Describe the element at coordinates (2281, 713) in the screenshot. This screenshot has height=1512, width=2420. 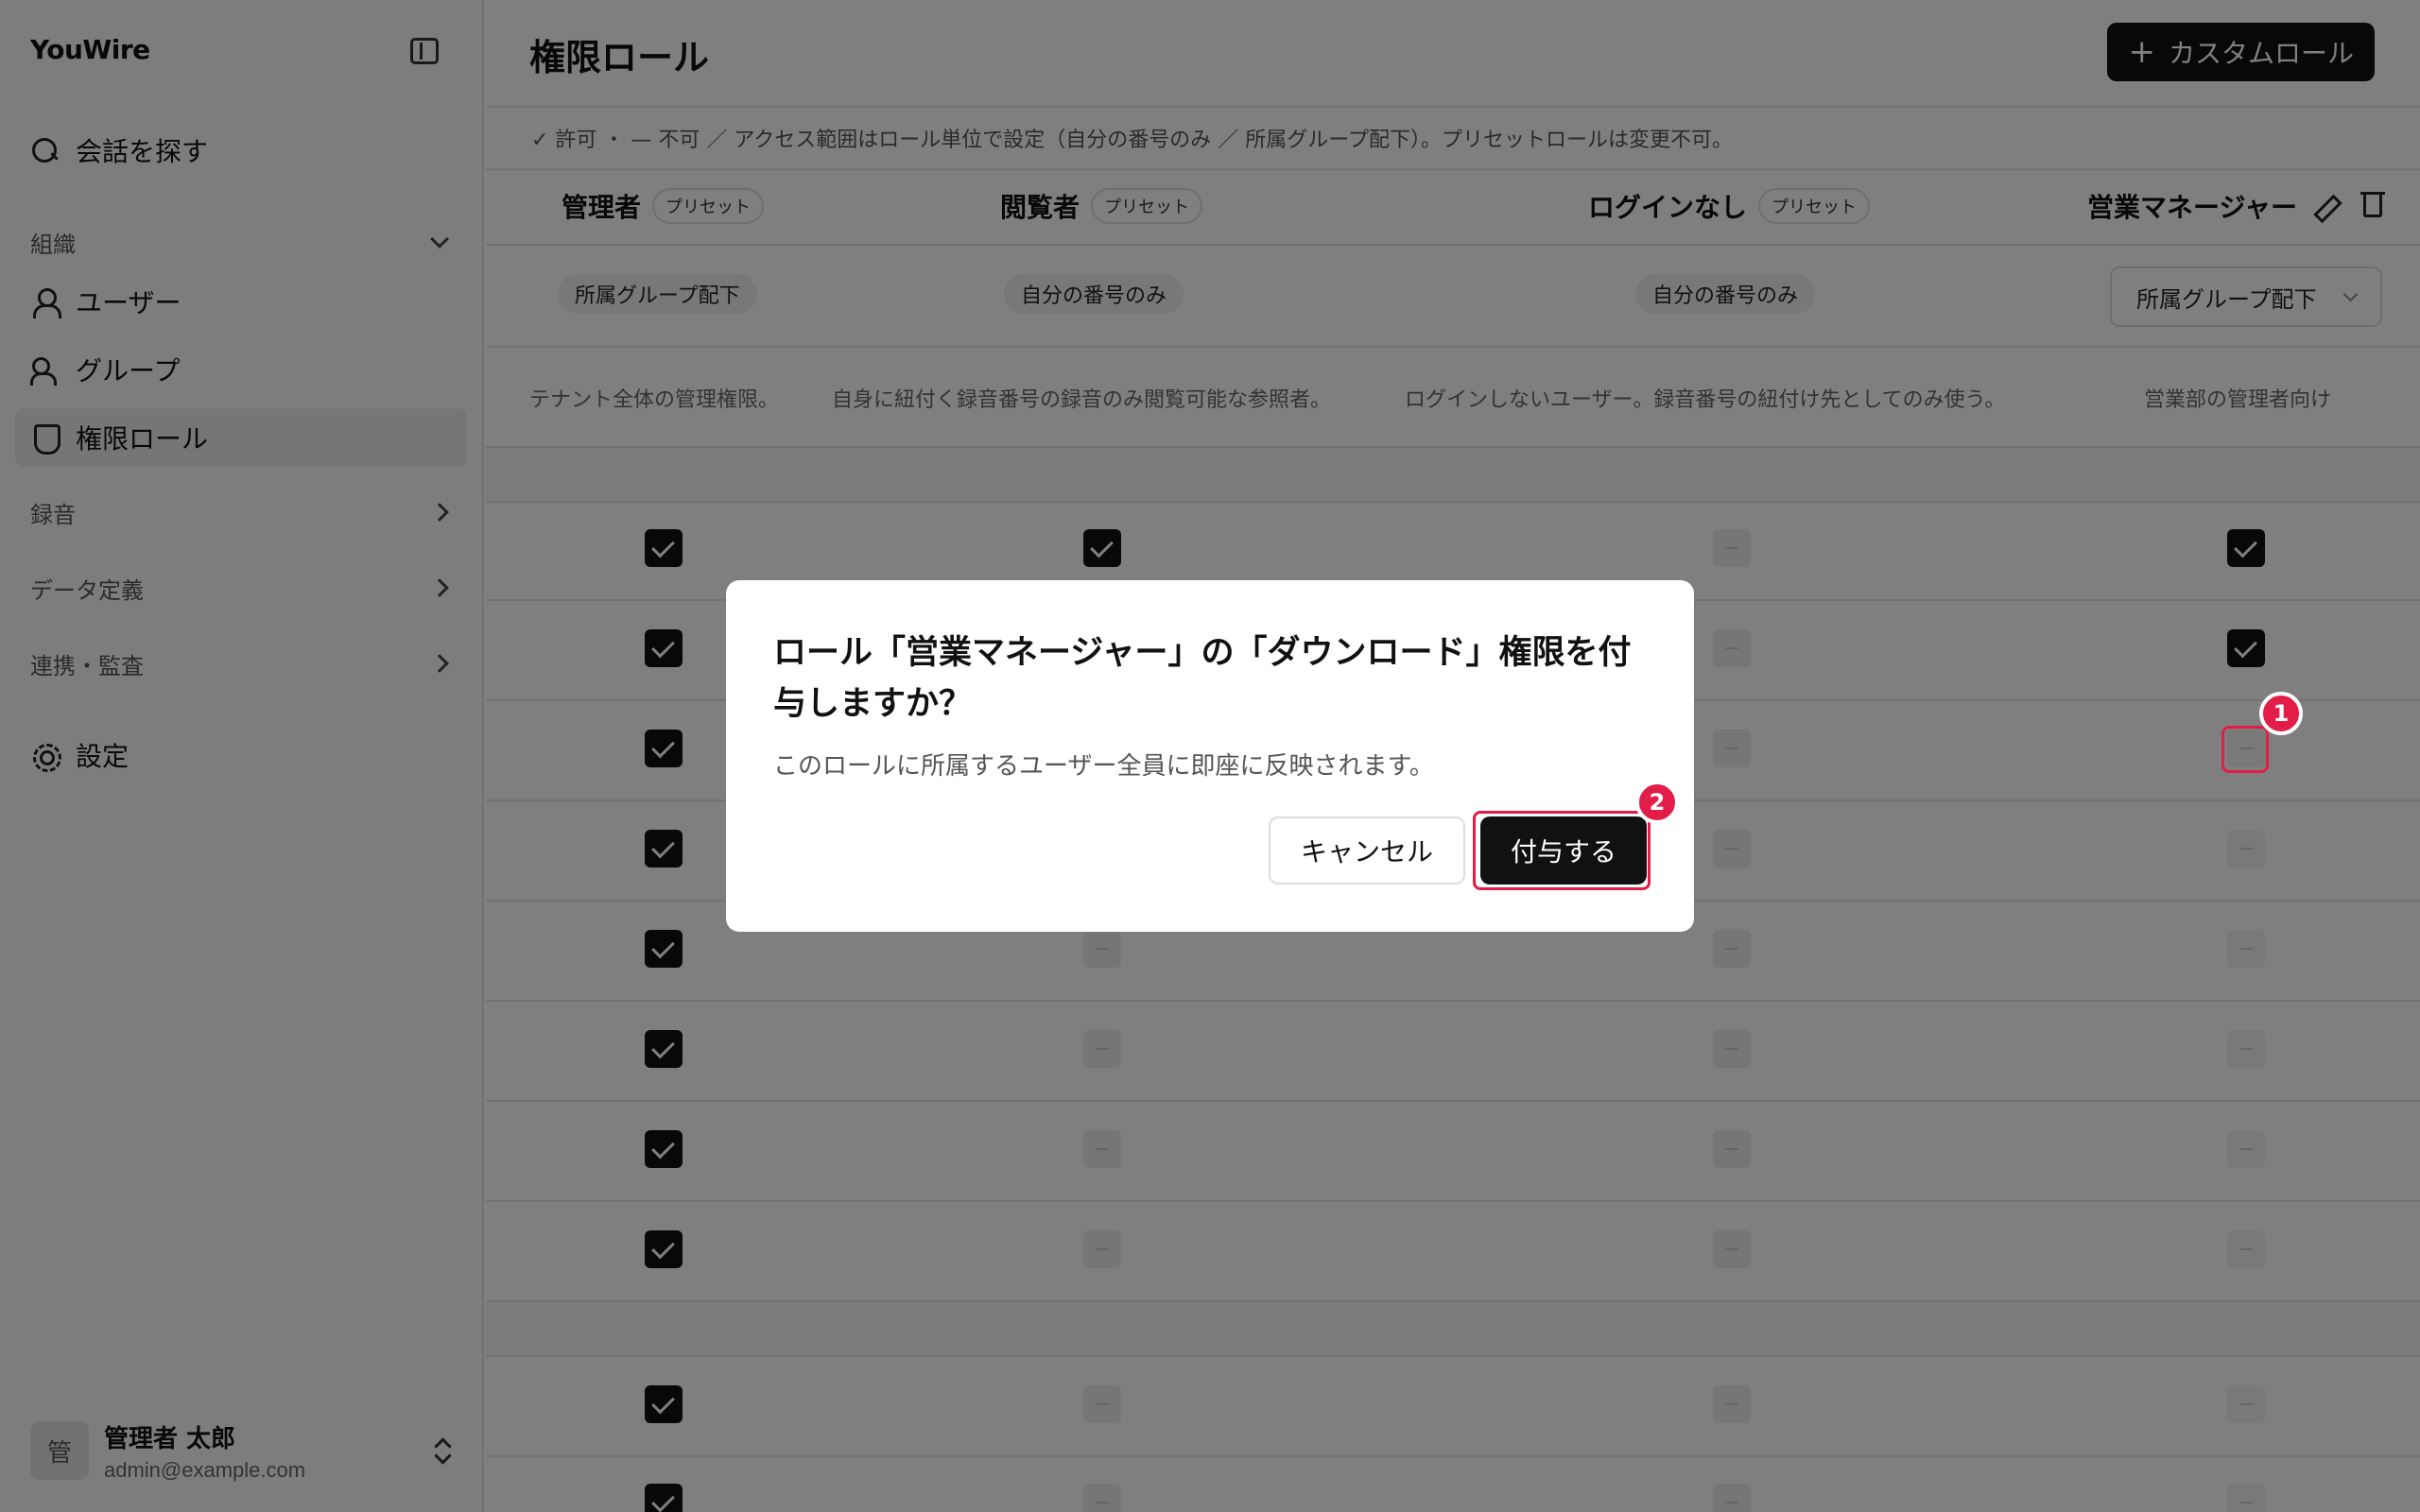
I see `step-marker-1: 1` at that location.